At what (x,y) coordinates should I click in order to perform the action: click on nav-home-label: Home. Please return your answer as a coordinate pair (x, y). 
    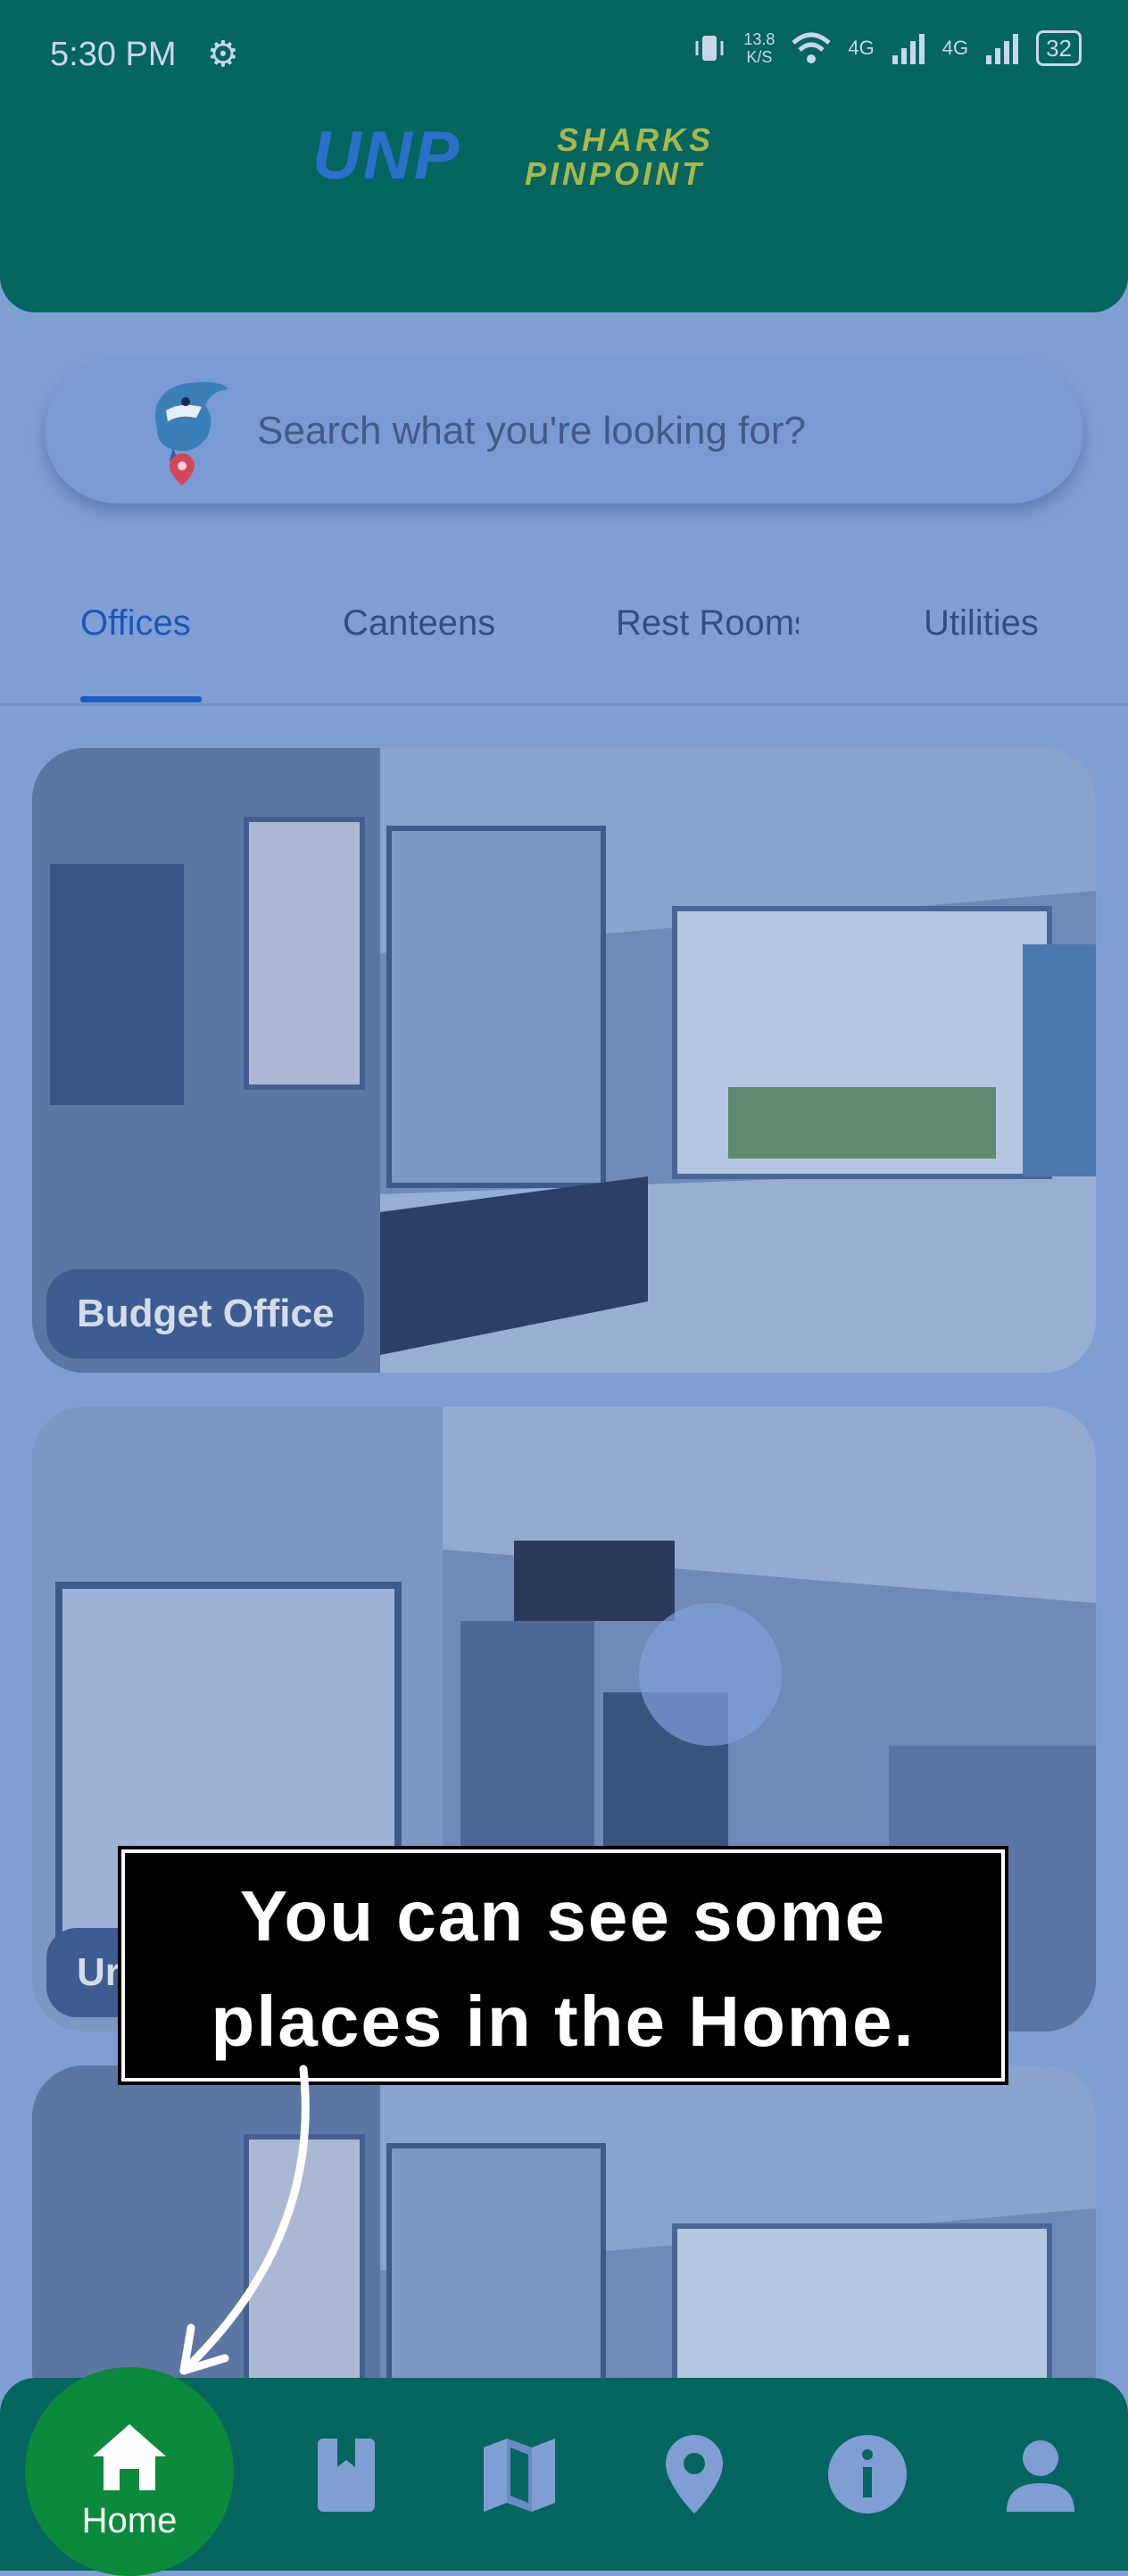
    Looking at the image, I should click on (129, 2521).